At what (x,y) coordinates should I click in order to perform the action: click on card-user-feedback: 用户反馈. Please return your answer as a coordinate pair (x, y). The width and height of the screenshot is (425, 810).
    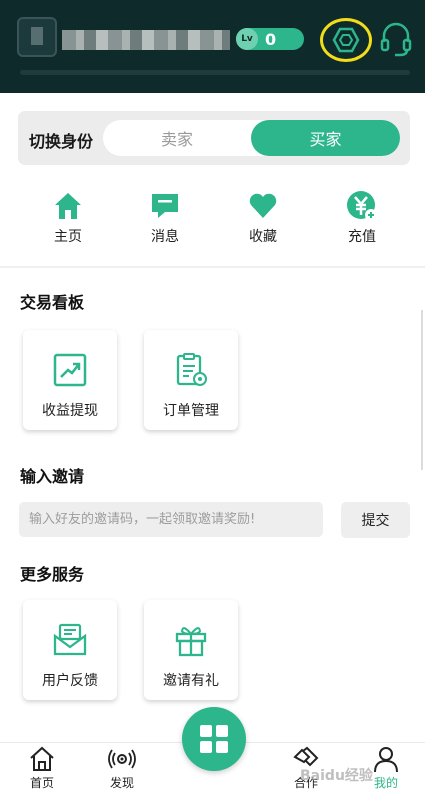
    Looking at the image, I should click on (70, 650).